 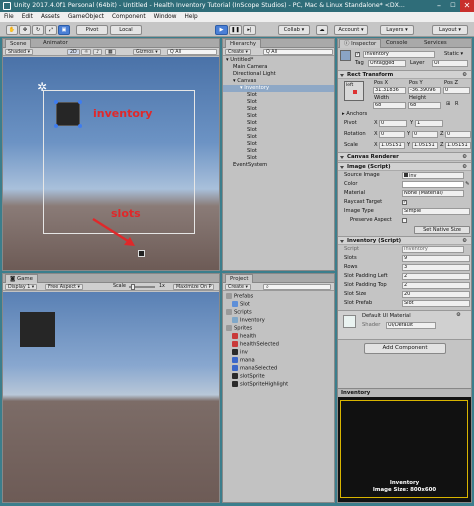 I want to click on menu-assets: Assets, so click(x=50, y=17).